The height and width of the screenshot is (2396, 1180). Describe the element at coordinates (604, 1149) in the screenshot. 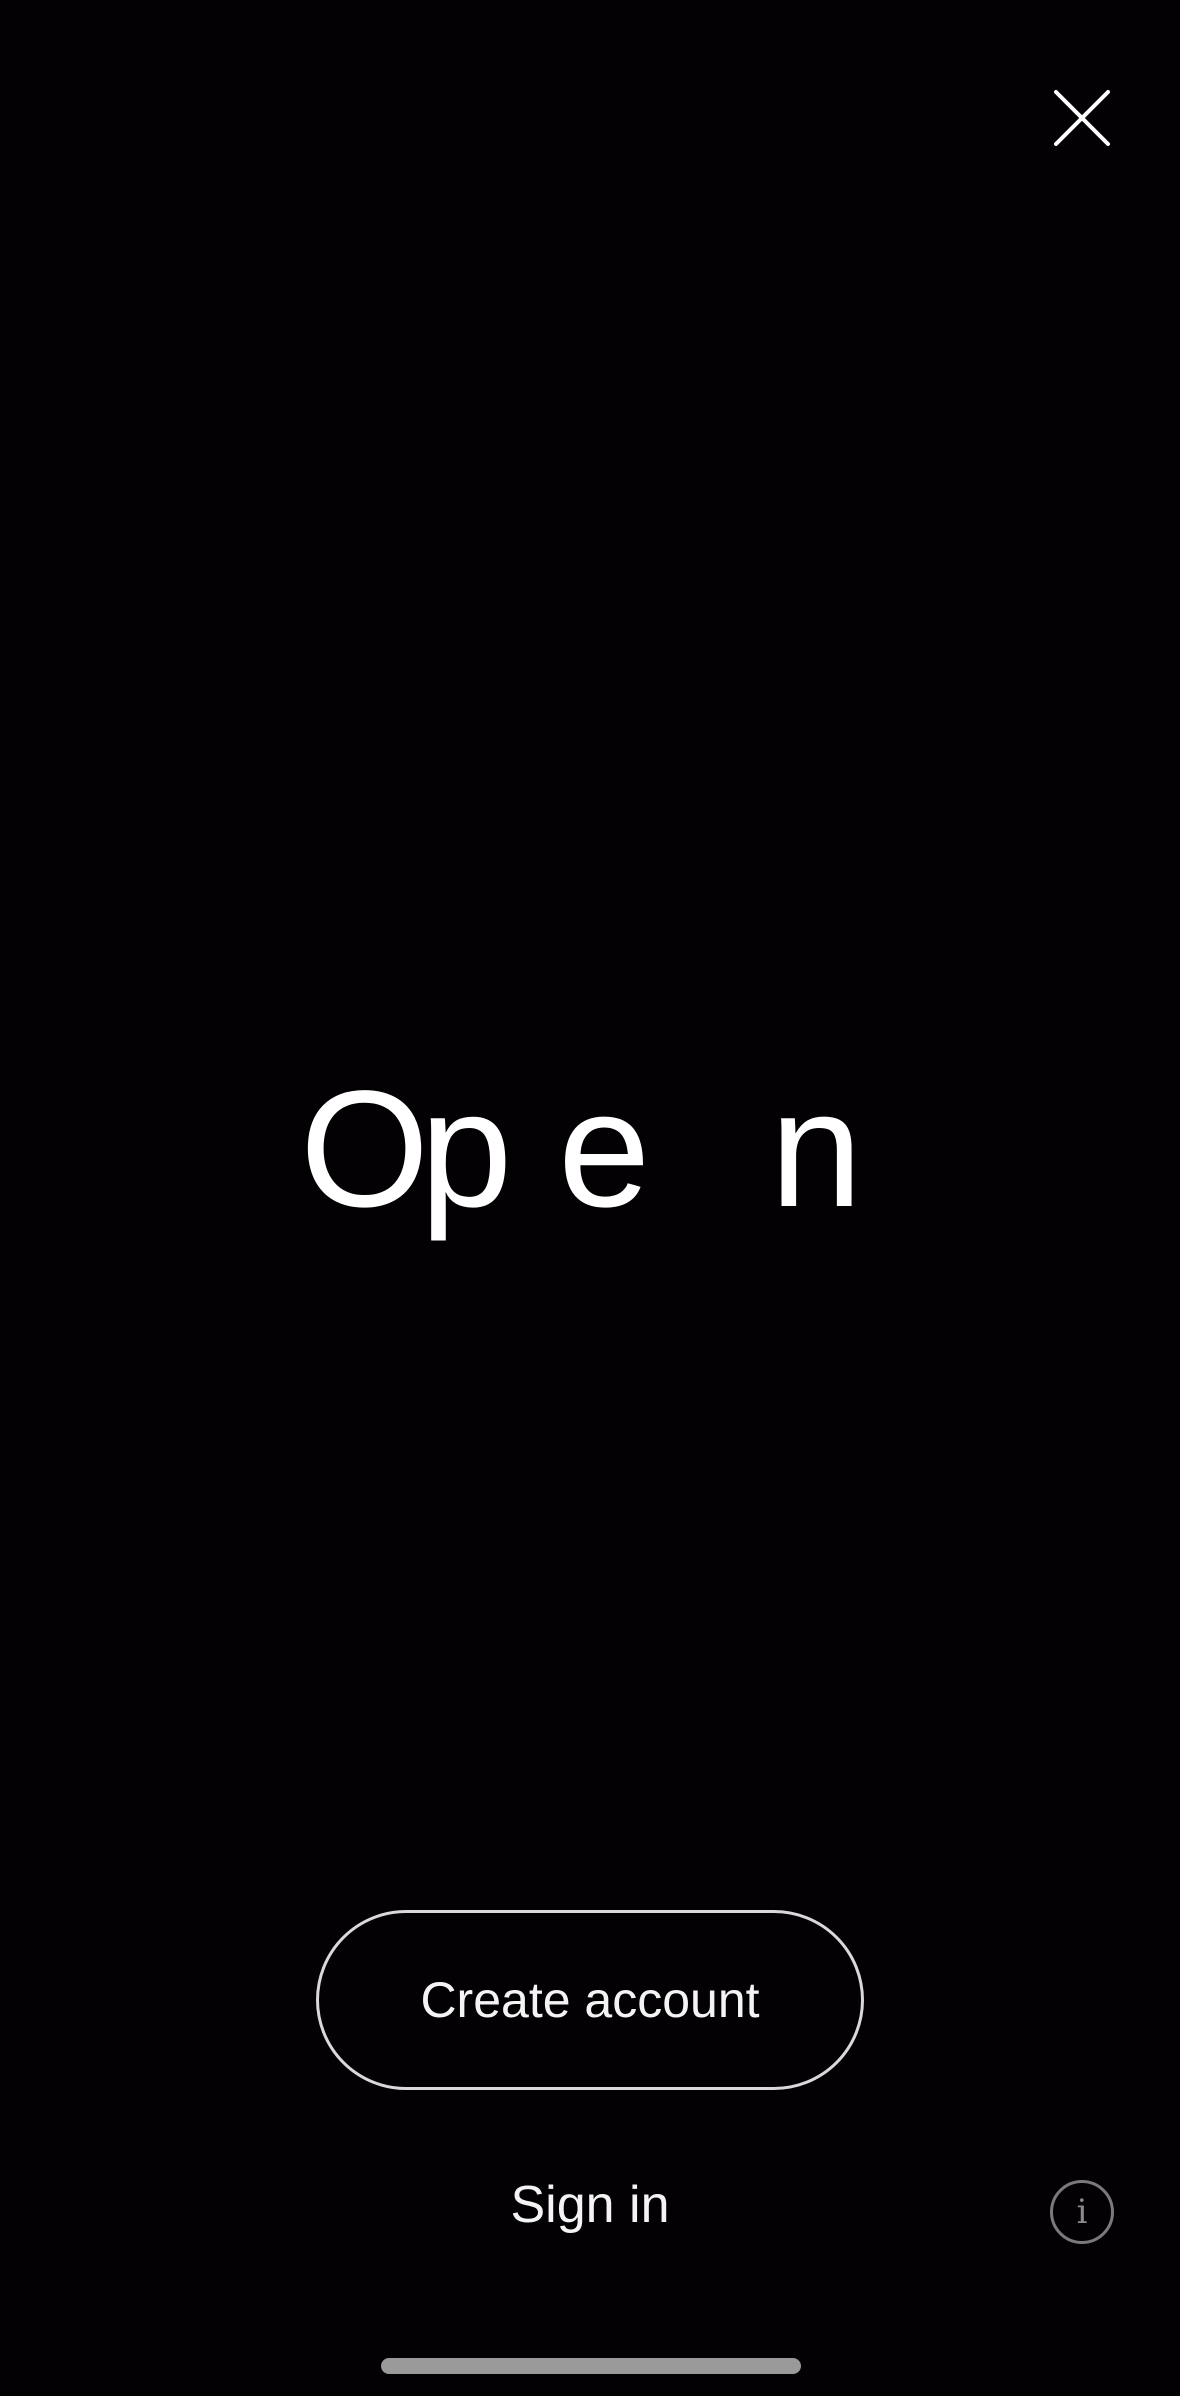

I see `logo-letter-e: e` at that location.